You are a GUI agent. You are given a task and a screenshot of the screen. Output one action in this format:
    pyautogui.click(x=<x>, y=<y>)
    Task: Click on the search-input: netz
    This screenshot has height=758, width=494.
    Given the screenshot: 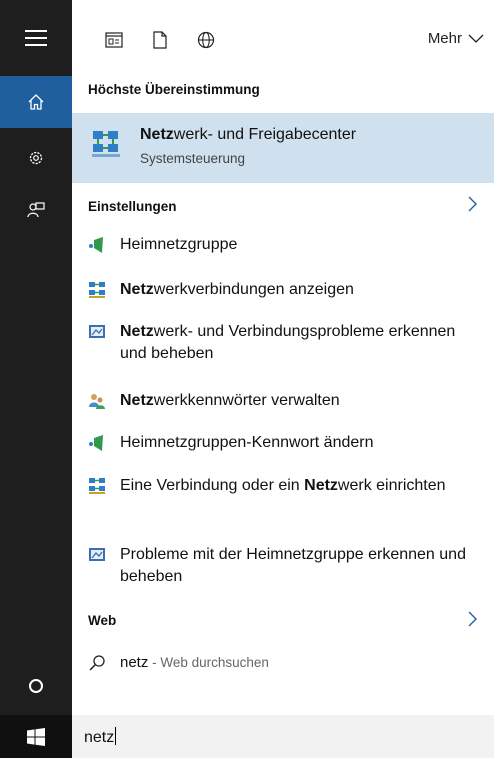 What is the action you would take?
    pyautogui.click(x=100, y=737)
    